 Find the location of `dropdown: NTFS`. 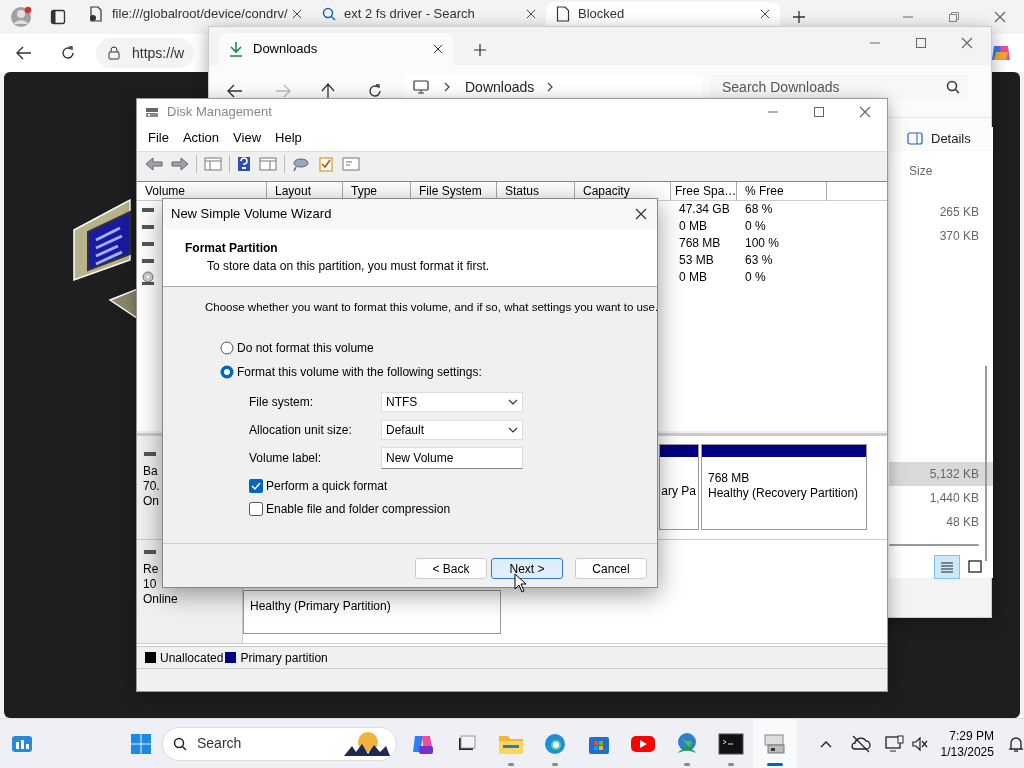

dropdown: NTFS is located at coordinates (452, 402).